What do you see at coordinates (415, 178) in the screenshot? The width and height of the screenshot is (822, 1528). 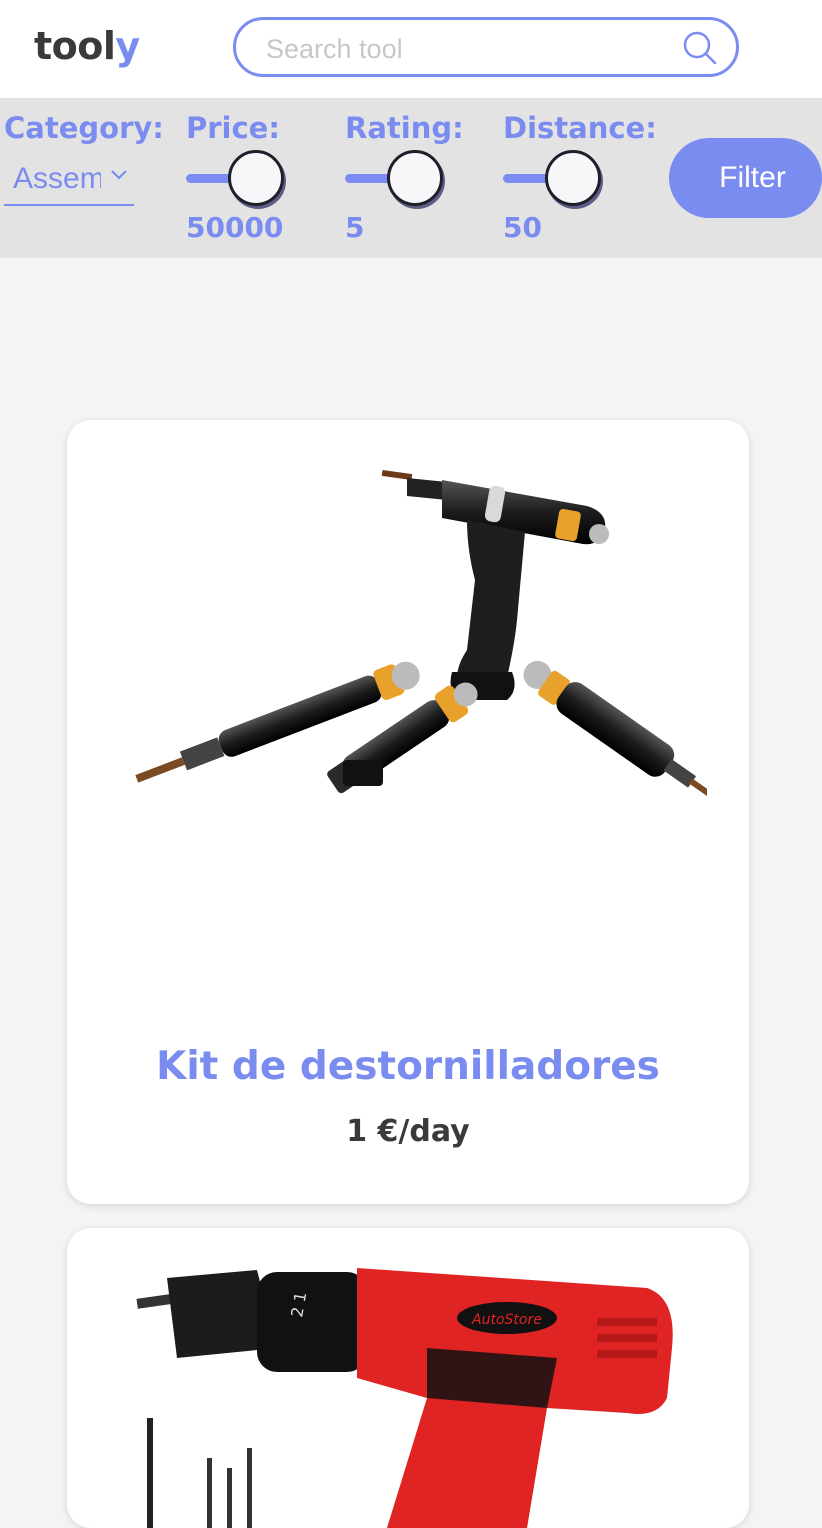 I see `rating-slider-thumb` at bounding box center [415, 178].